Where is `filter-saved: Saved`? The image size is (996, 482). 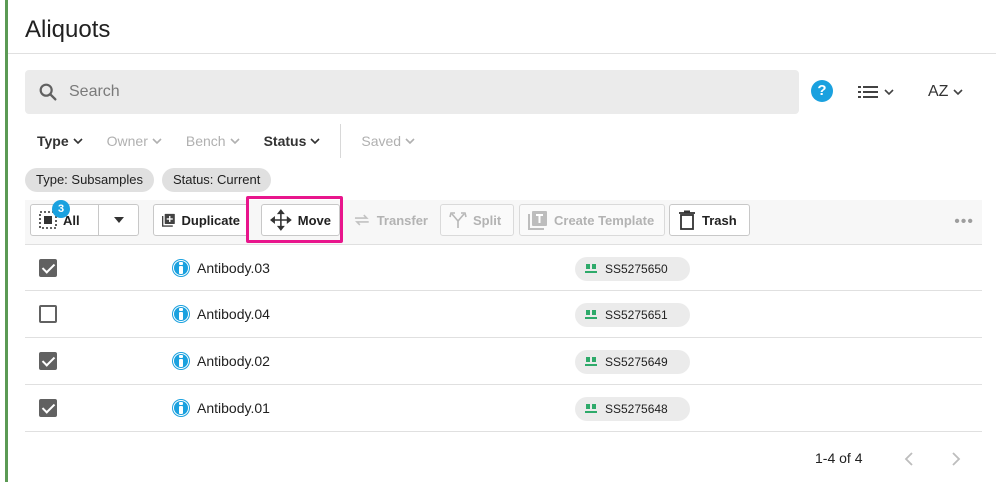
filter-saved: Saved is located at coordinates (388, 141).